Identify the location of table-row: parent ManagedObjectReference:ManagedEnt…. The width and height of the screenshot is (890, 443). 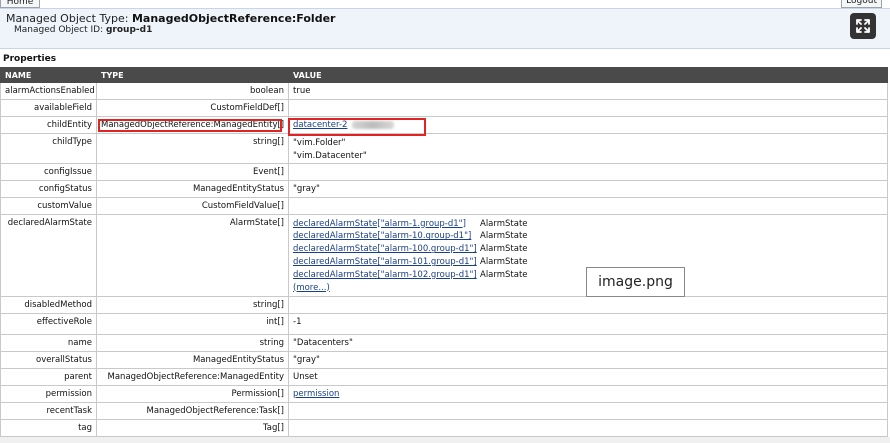
(444, 376).